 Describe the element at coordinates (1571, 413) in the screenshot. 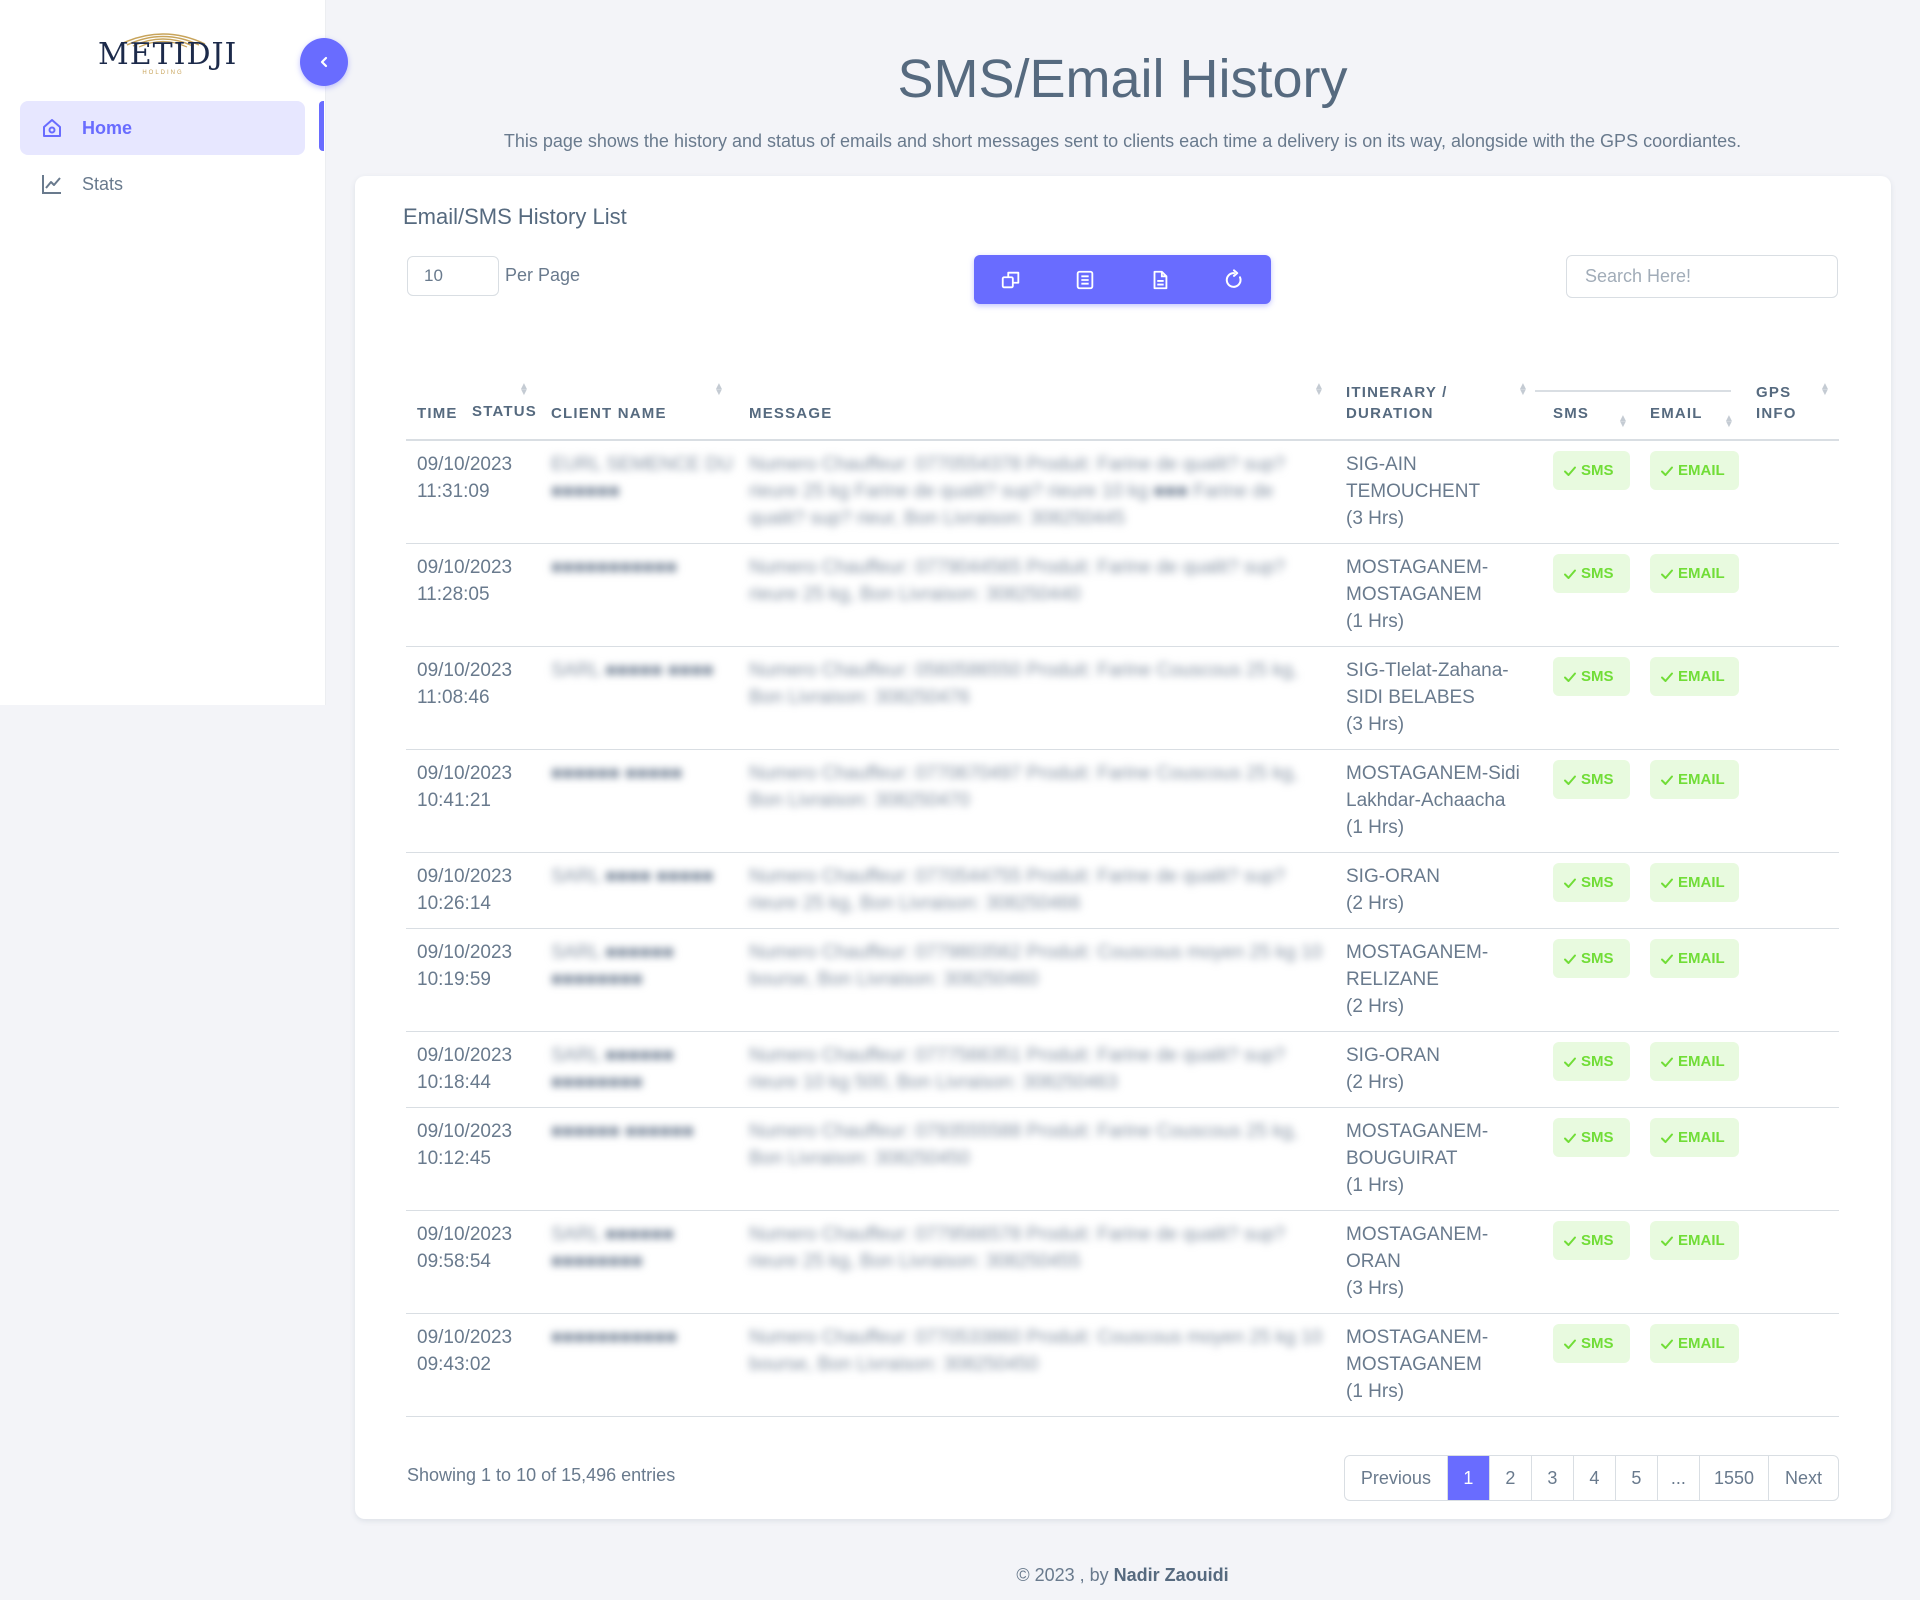

I see `column-sms-header: SMS` at that location.